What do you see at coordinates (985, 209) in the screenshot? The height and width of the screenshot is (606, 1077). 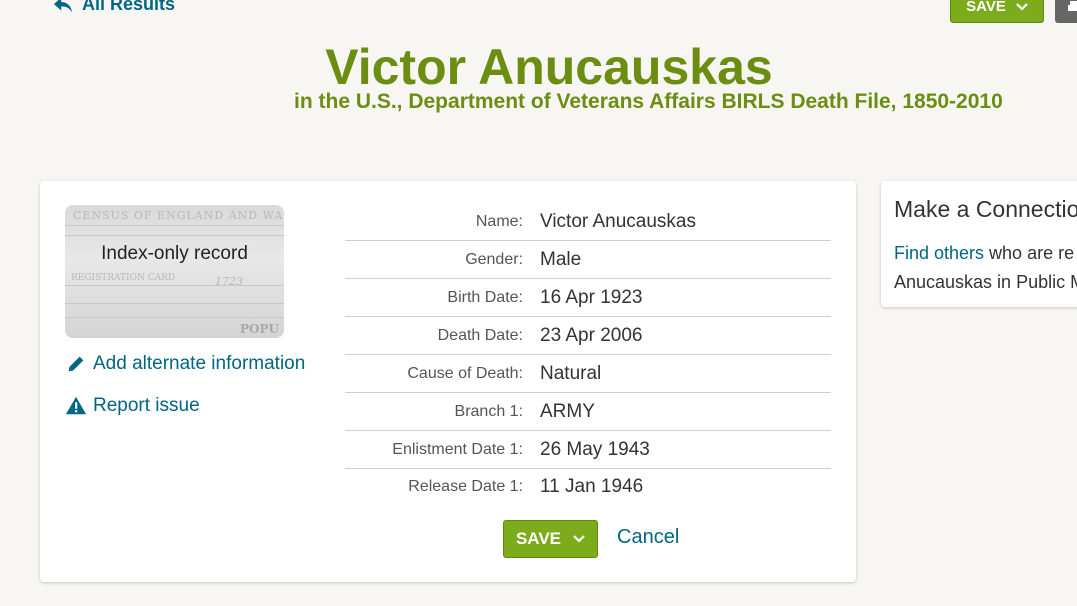 I see `make-connection-title: Make a Connectio` at bounding box center [985, 209].